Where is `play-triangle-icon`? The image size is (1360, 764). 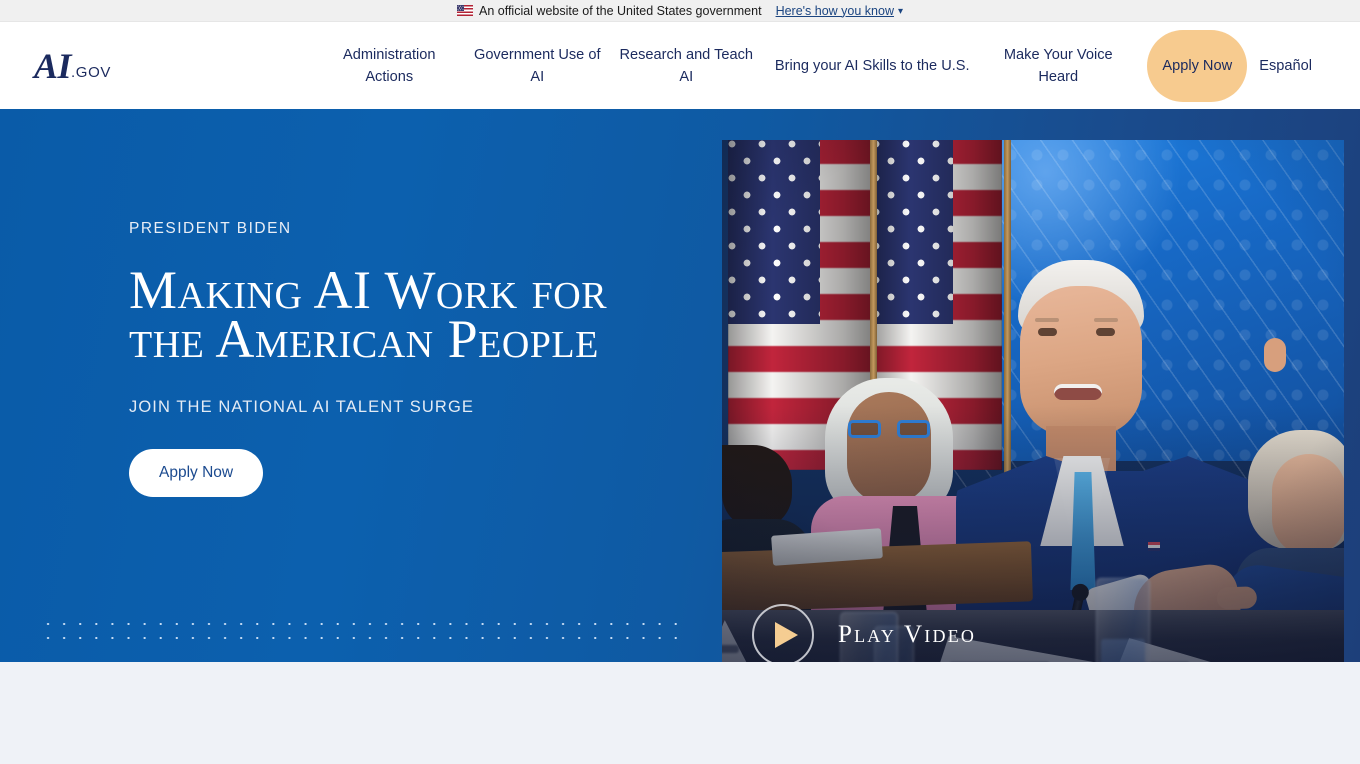 play-triangle-icon is located at coordinates (783, 635).